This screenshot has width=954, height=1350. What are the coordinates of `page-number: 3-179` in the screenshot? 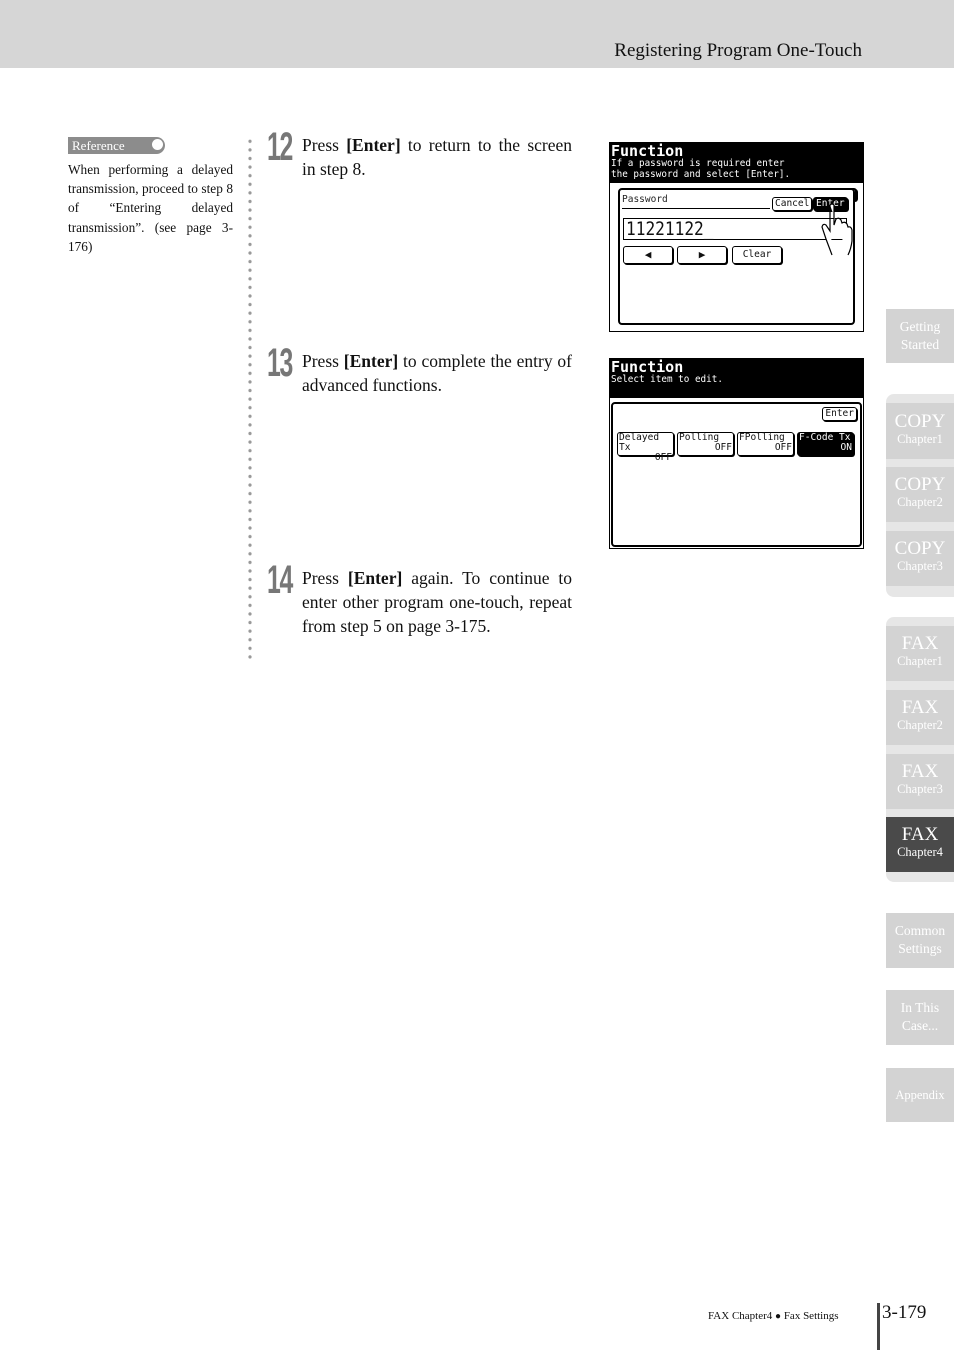 It's located at (904, 1312).